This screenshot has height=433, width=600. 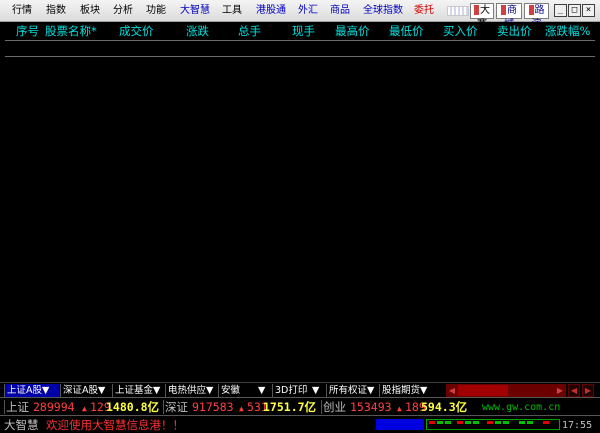 I want to click on close-button: ×, so click(x=588, y=10).